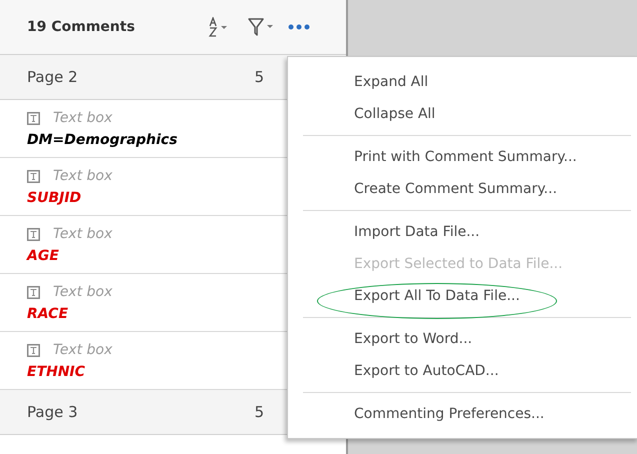  I want to click on menu-item: Collapse All, so click(367, 114).